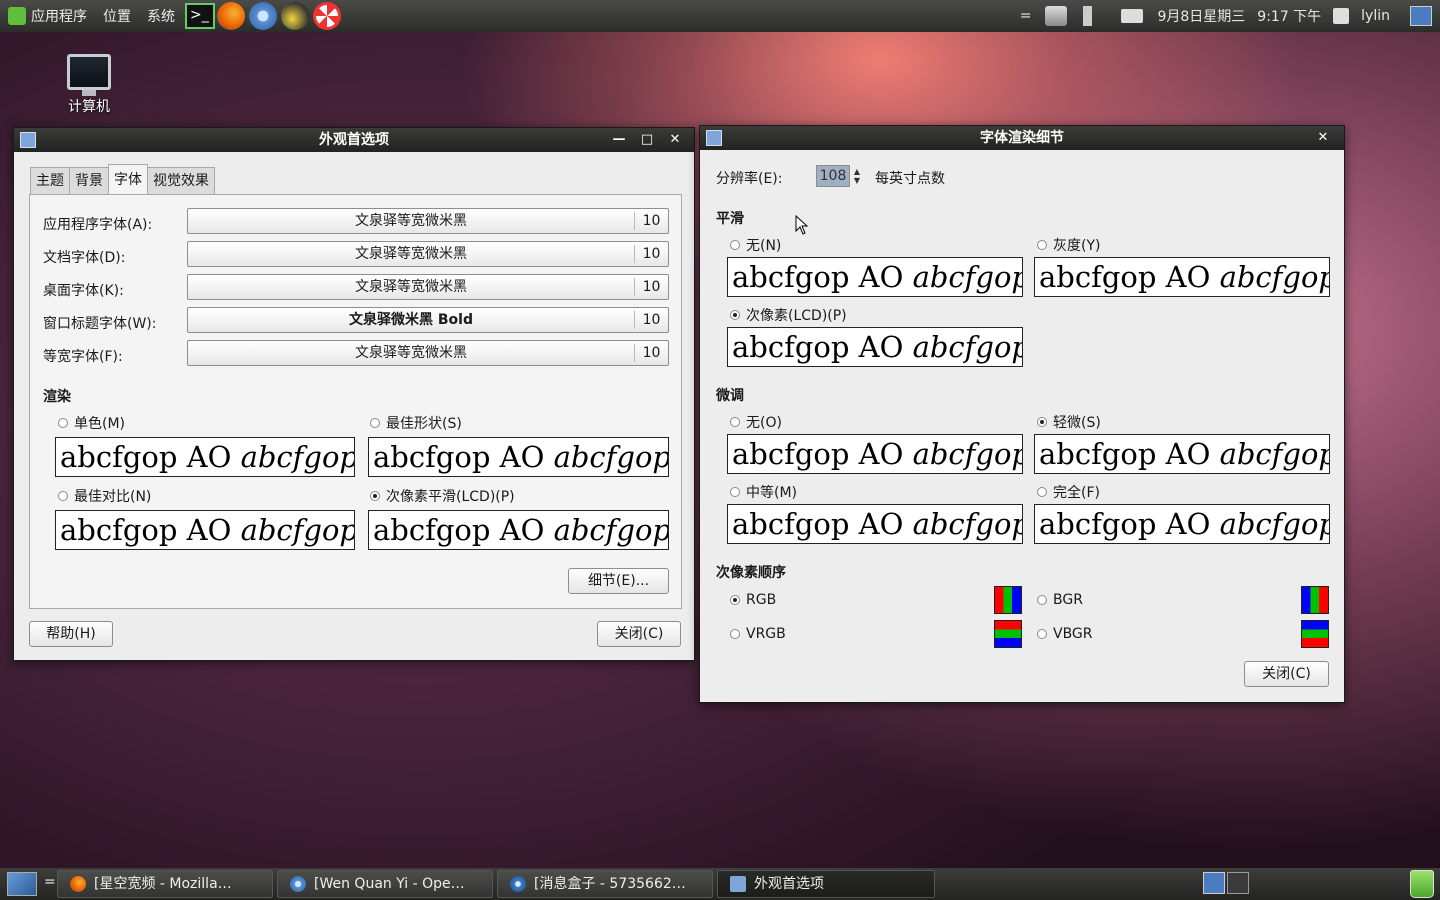  I want to click on sample-hinting-slight: abcfgop AO abcfgop, so click(1182, 454).